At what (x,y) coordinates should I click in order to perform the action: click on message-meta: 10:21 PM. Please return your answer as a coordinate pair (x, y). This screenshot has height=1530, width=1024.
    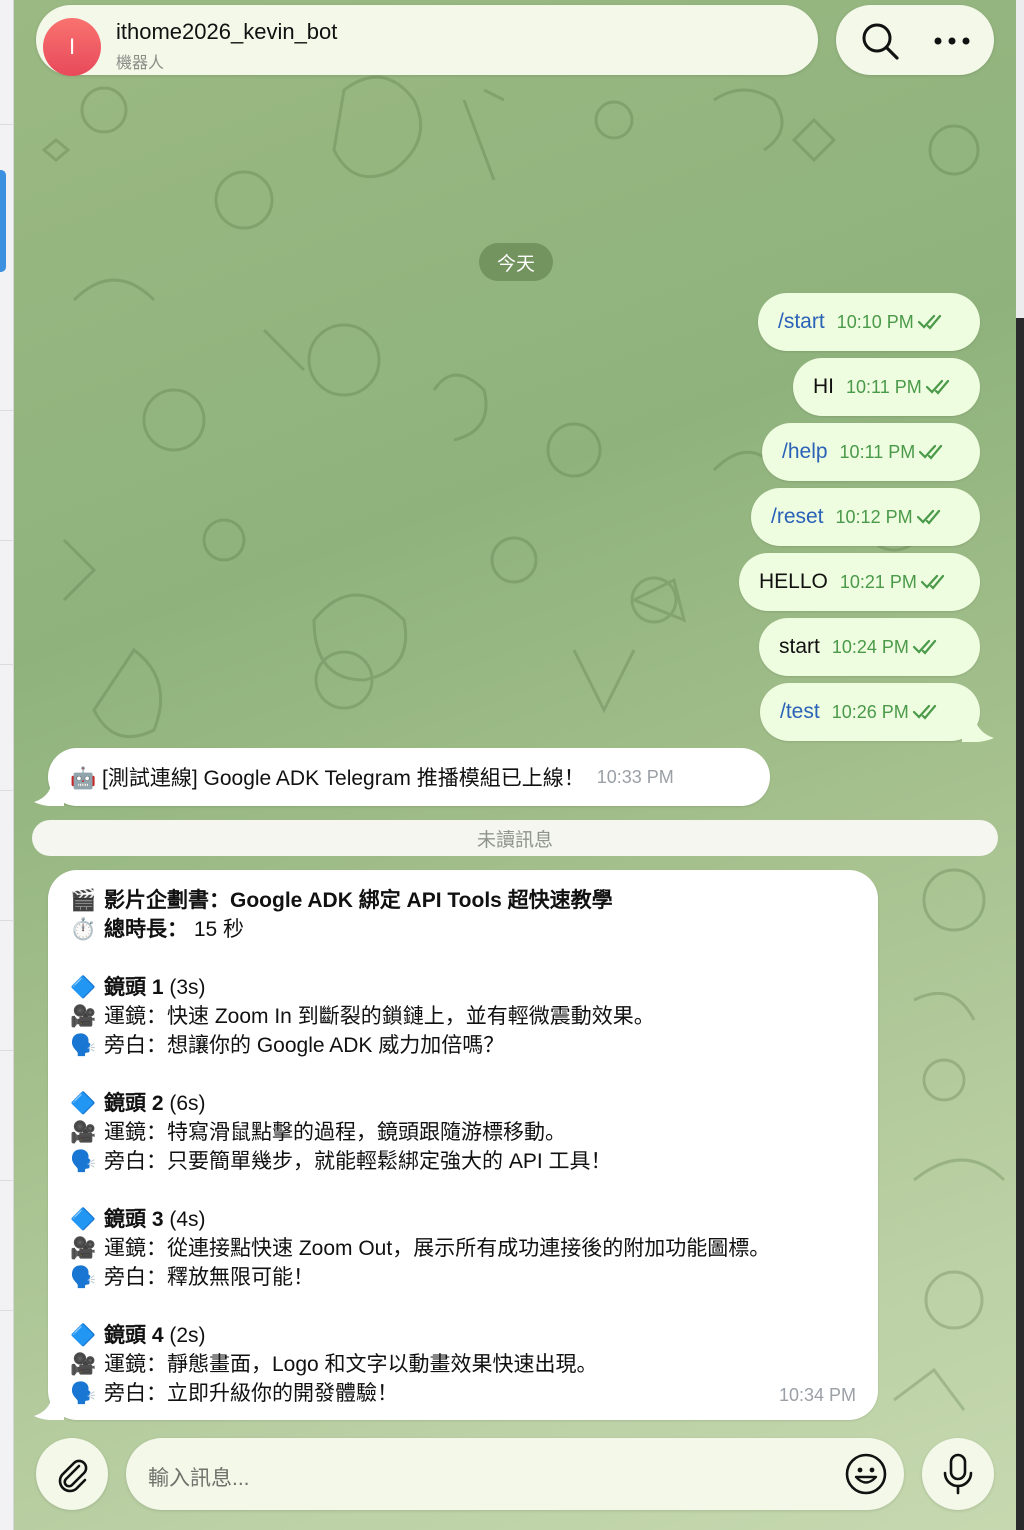
    Looking at the image, I should click on (894, 582).